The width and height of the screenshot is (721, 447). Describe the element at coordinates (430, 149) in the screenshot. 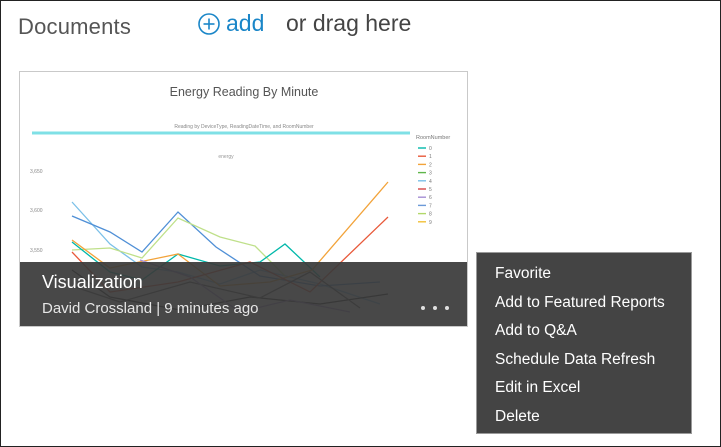

I see `legend-label: 0` at that location.